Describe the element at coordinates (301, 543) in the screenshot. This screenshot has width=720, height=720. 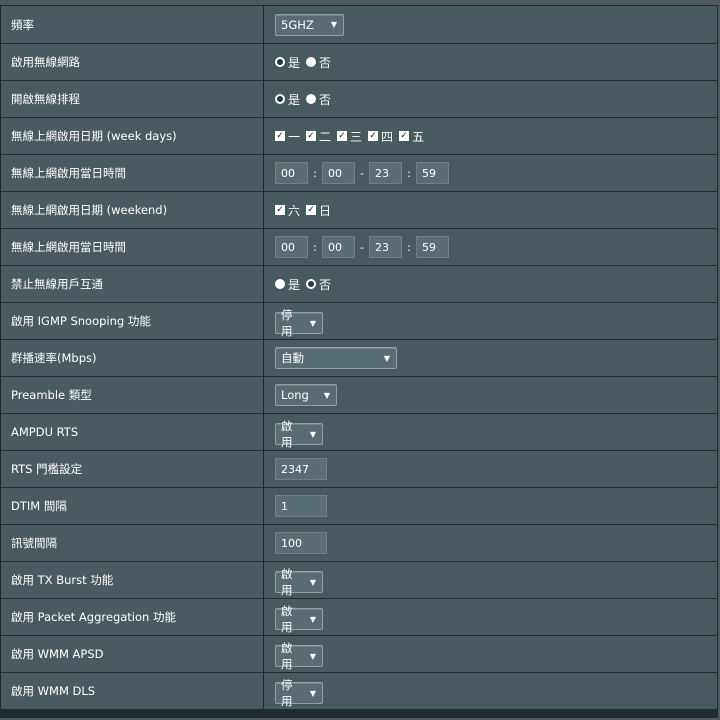
I see `beacon-input: 100` at that location.